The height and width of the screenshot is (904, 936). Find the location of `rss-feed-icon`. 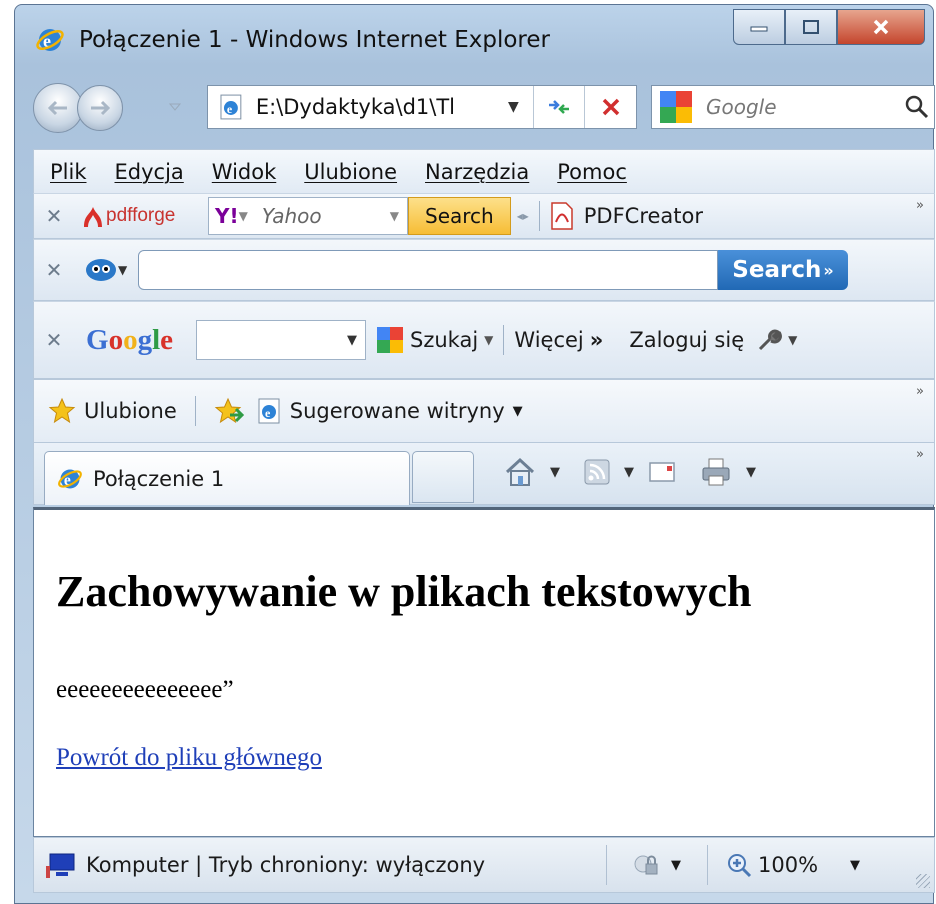

rss-feed-icon is located at coordinates (597, 472).